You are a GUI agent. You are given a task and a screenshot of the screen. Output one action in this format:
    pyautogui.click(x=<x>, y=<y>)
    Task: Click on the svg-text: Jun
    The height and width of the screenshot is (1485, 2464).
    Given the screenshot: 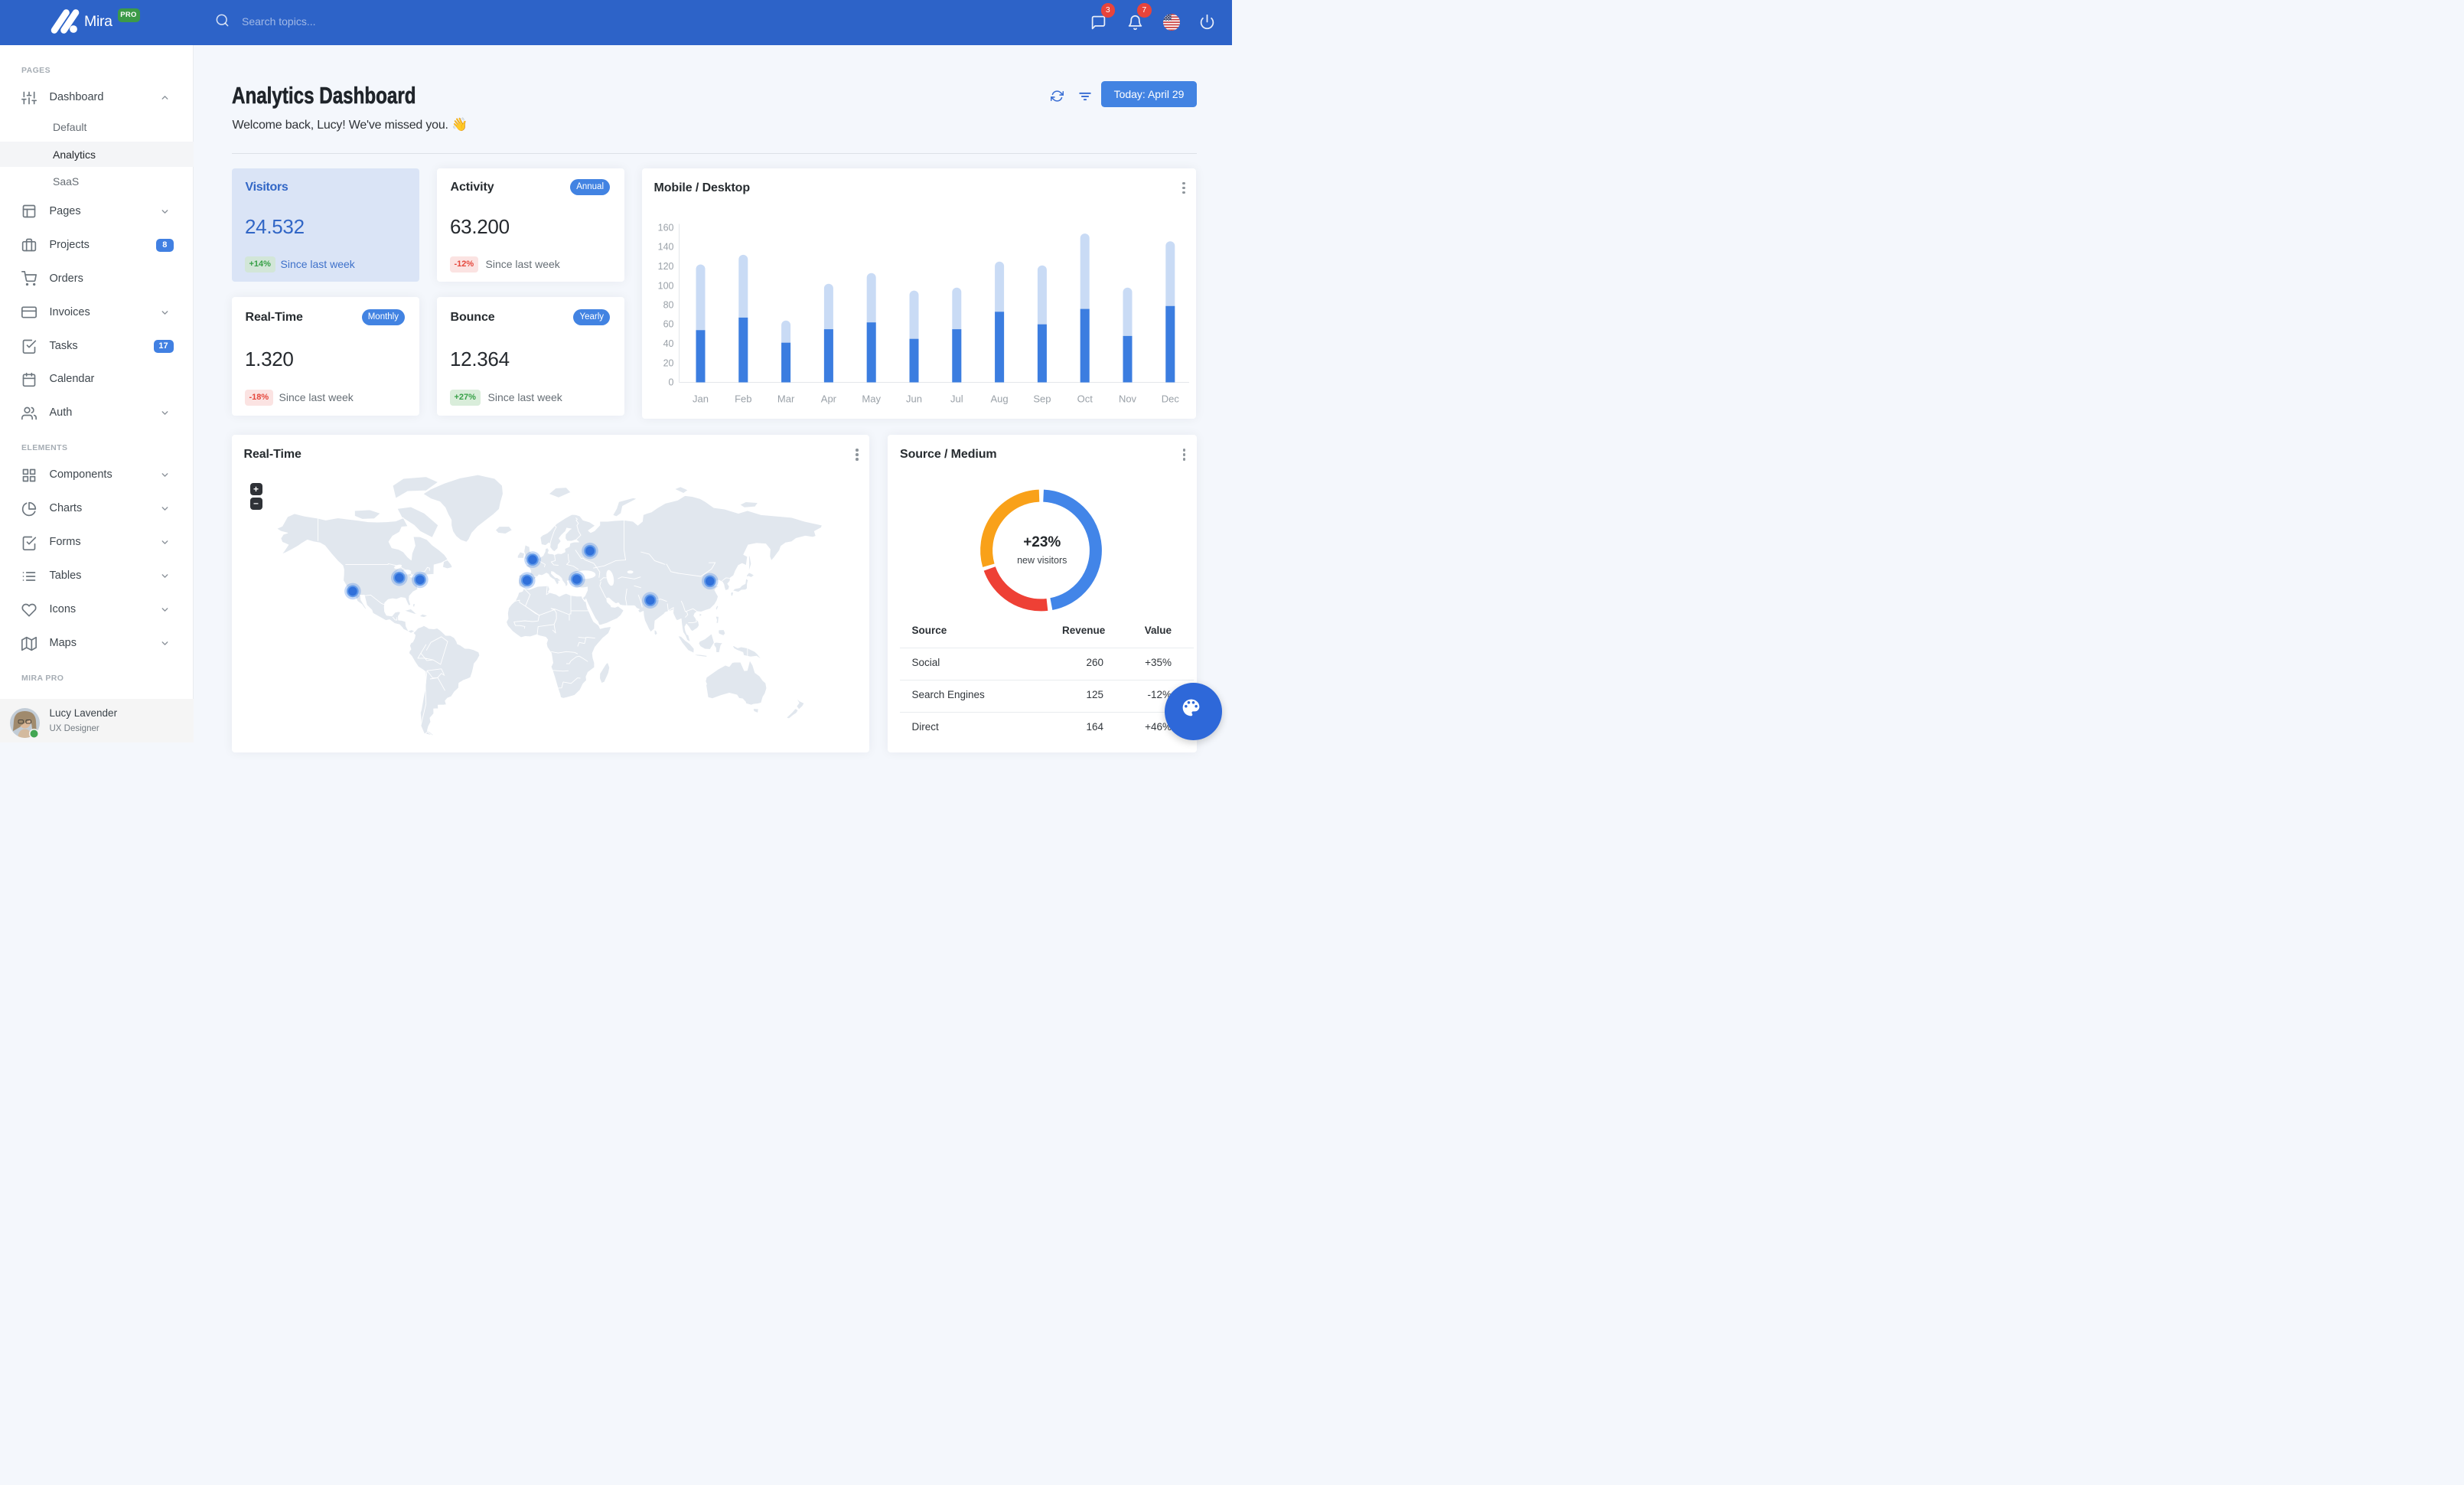 What is the action you would take?
    pyautogui.click(x=914, y=398)
    